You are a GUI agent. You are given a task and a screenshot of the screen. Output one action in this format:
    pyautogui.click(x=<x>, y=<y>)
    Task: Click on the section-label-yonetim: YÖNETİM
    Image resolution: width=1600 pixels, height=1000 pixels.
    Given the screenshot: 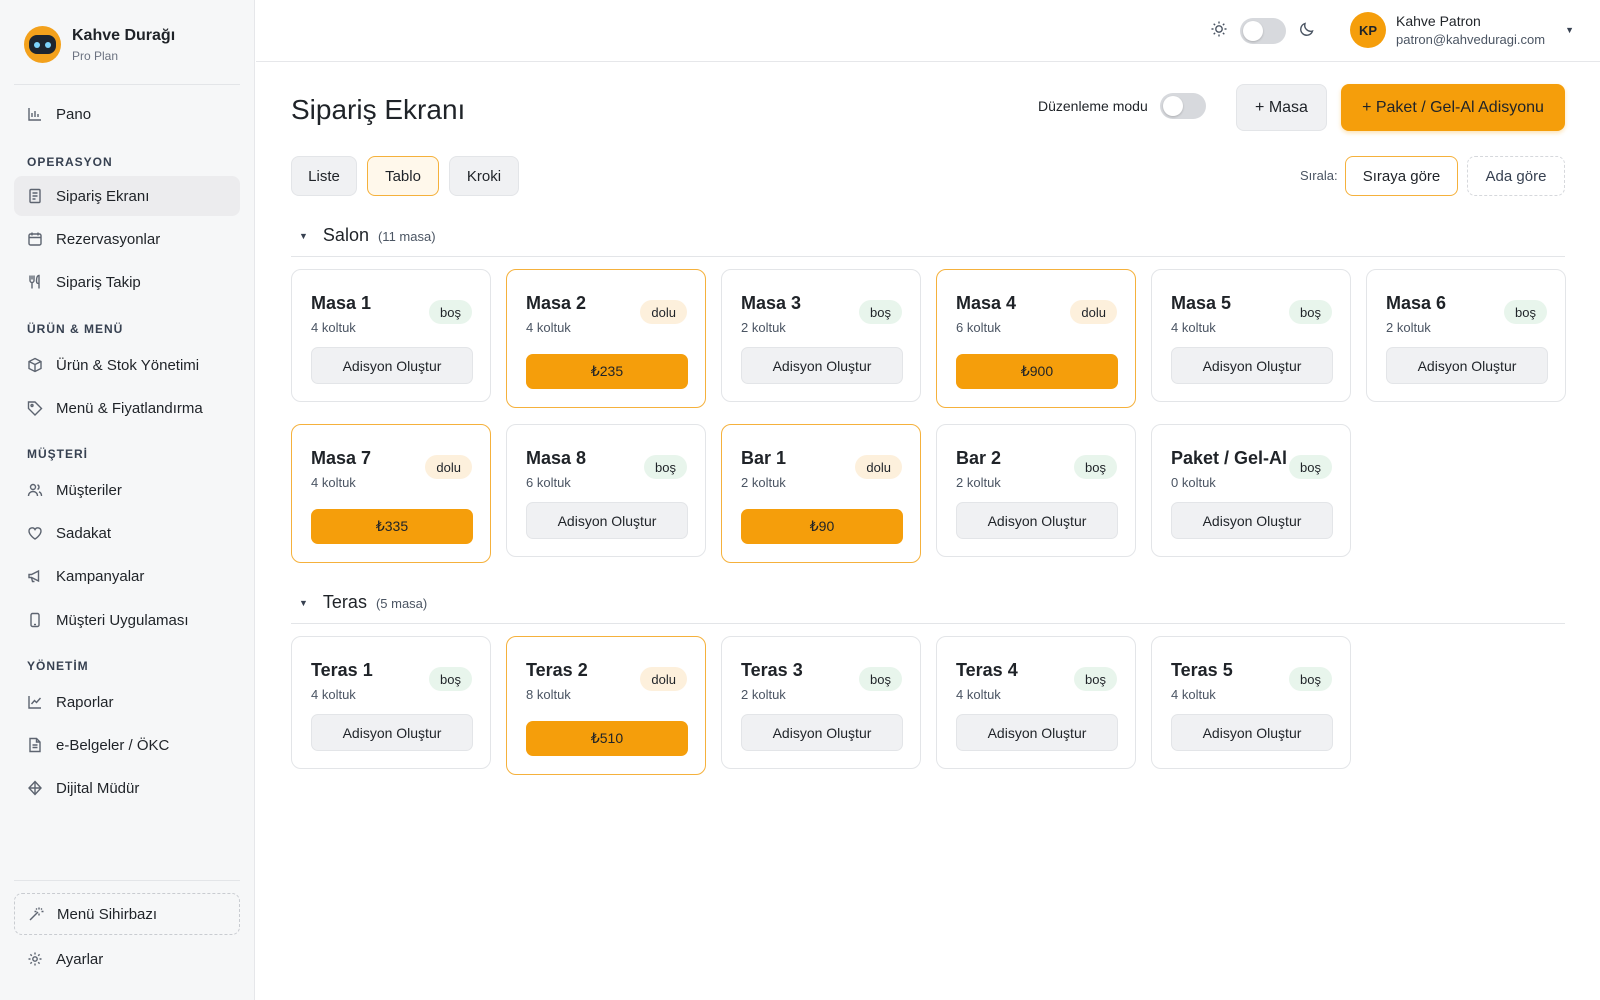 What is the action you would take?
    pyautogui.click(x=58, y=666)
    